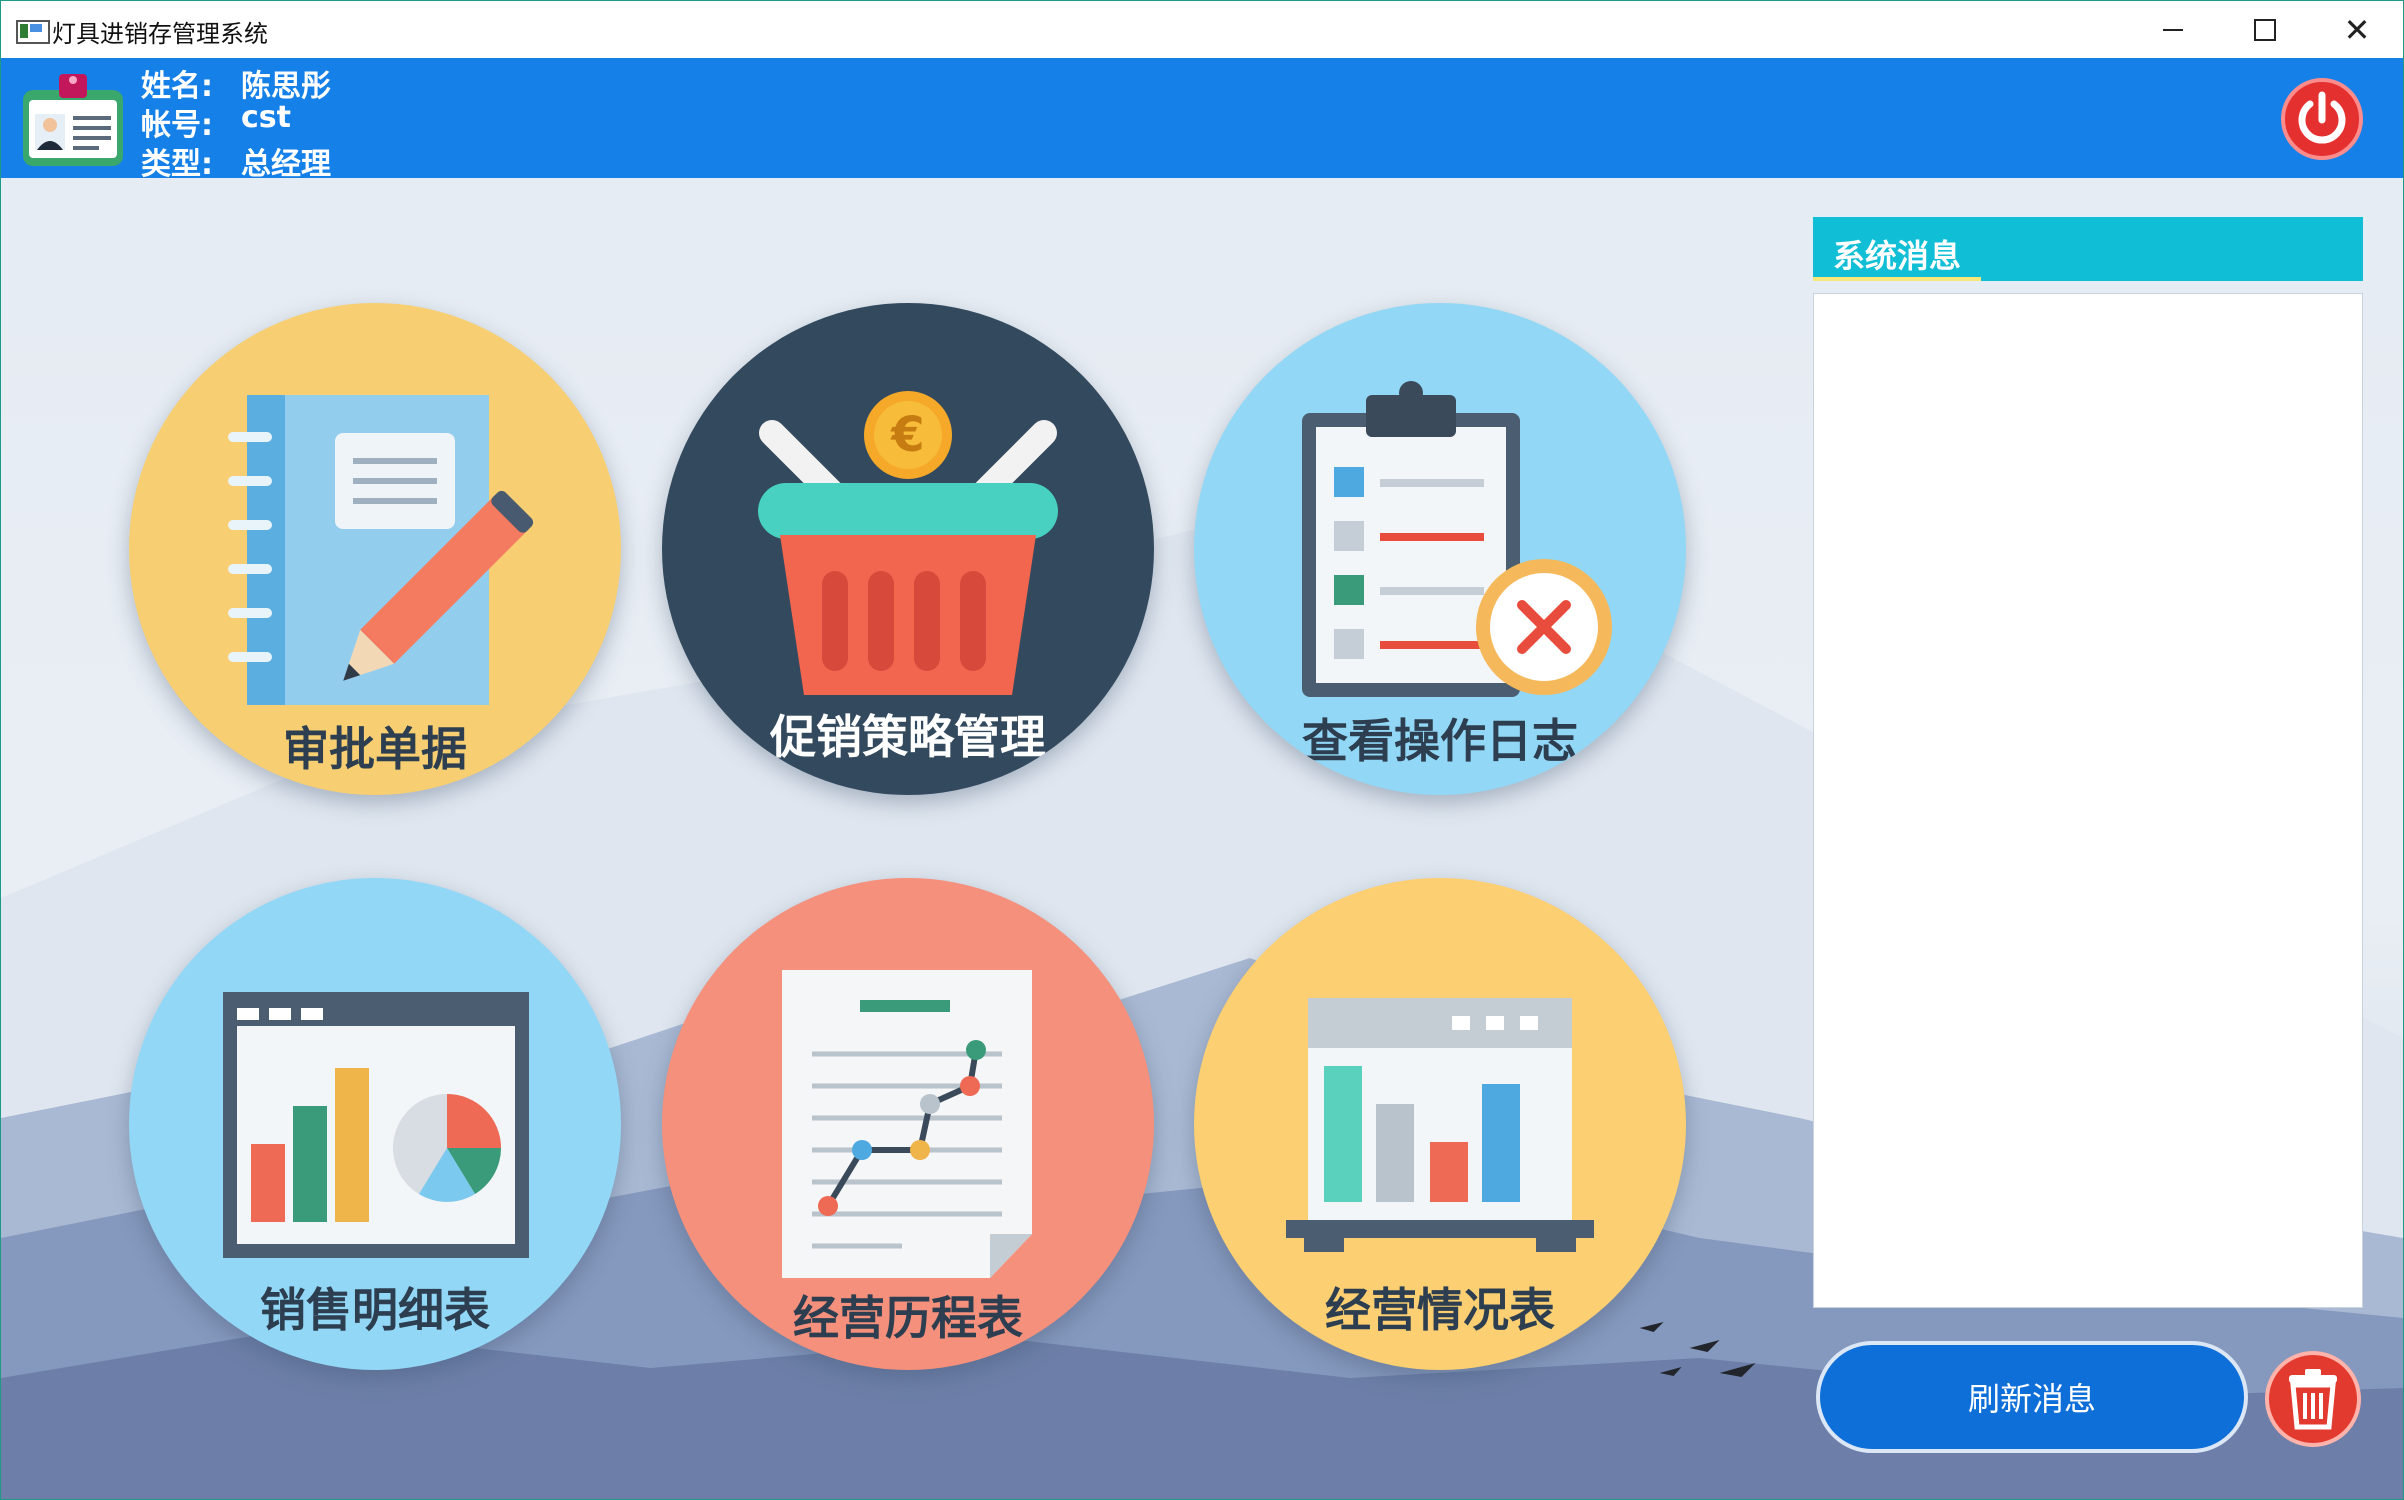  I want to click on approve-documents-label: 审批单据, so click(375, 749).